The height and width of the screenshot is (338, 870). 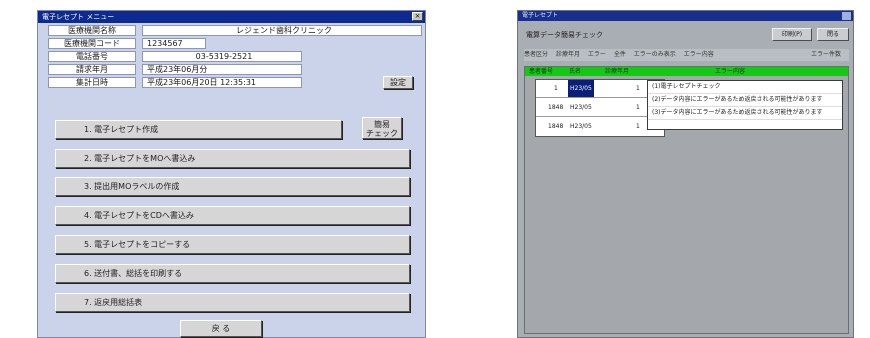 I want to click on info-label: 電話番号, so click(x=92, y=56).